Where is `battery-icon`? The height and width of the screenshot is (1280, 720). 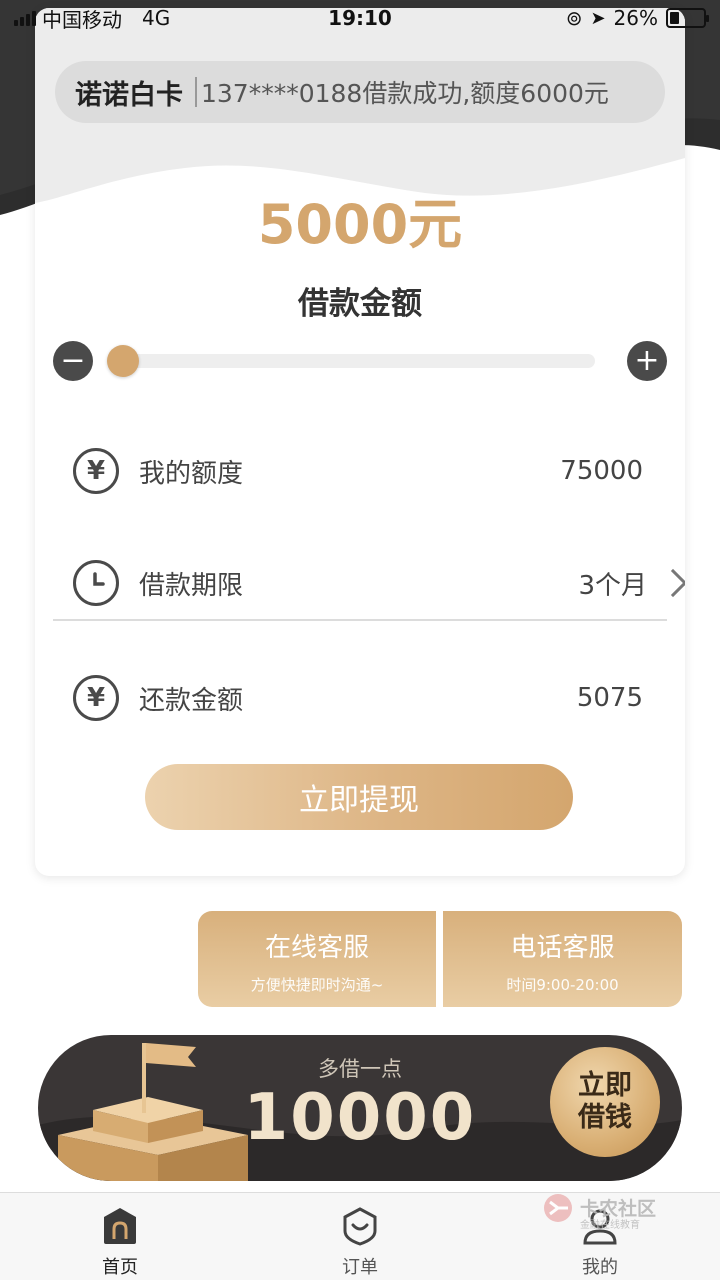
battery-icon is located at coordinates (687, 18).